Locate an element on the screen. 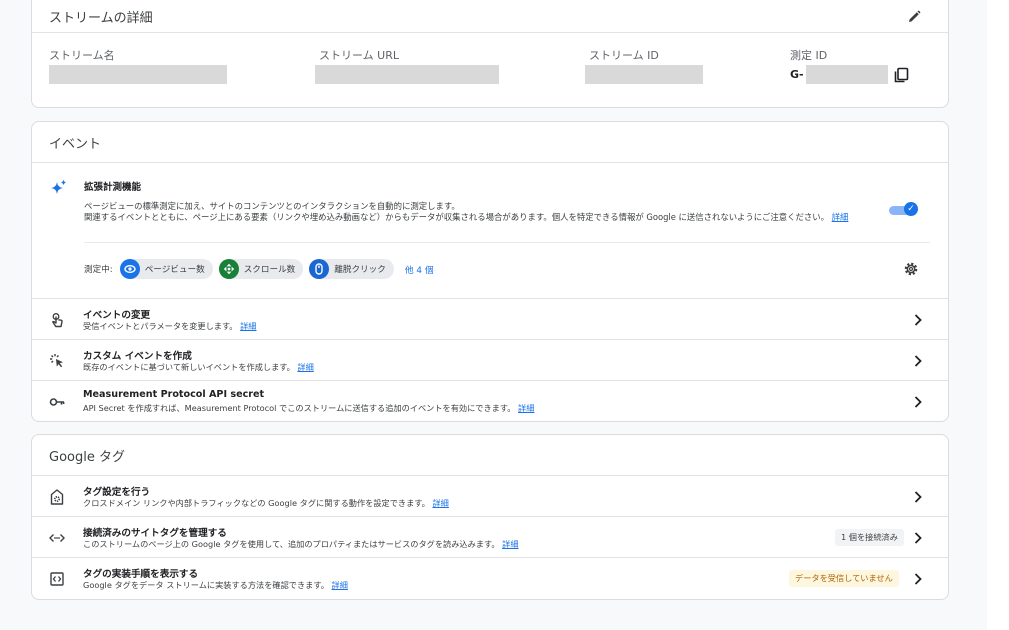 The width and height of the screenshot is (1009, 630). measuring-events: 測定中: ページビュー数 スクロール数 離脱クリック 他 4 個 is located at coordinates (259, 269).